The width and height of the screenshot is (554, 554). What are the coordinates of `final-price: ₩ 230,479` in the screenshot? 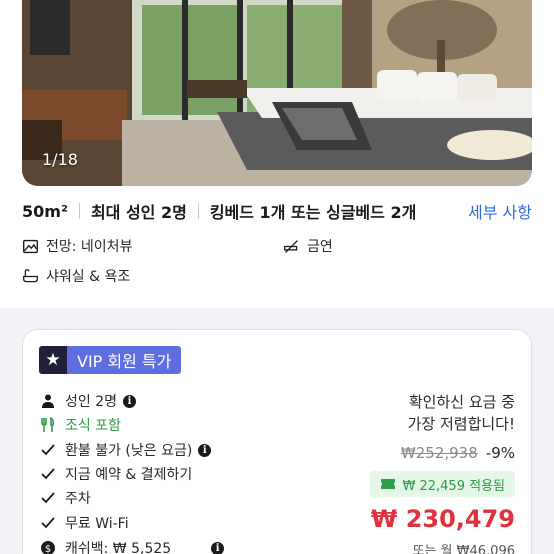 It's located at (442, 519).